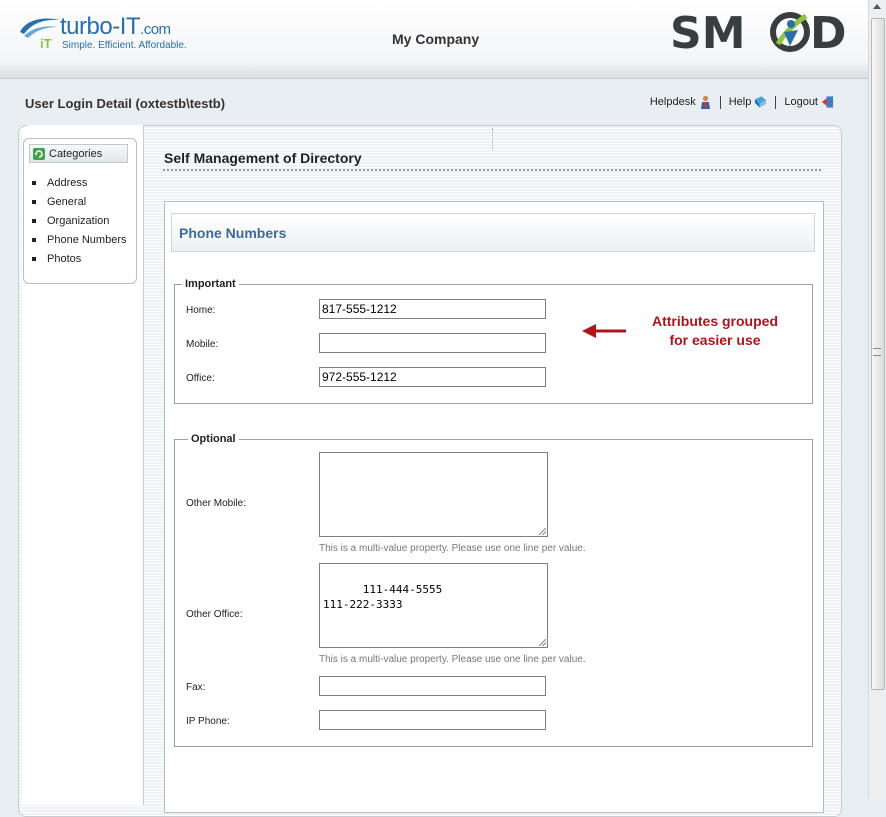 This screenshot has width=886, height=817. I want to click on categories-header: Categories, so click(78, 153).